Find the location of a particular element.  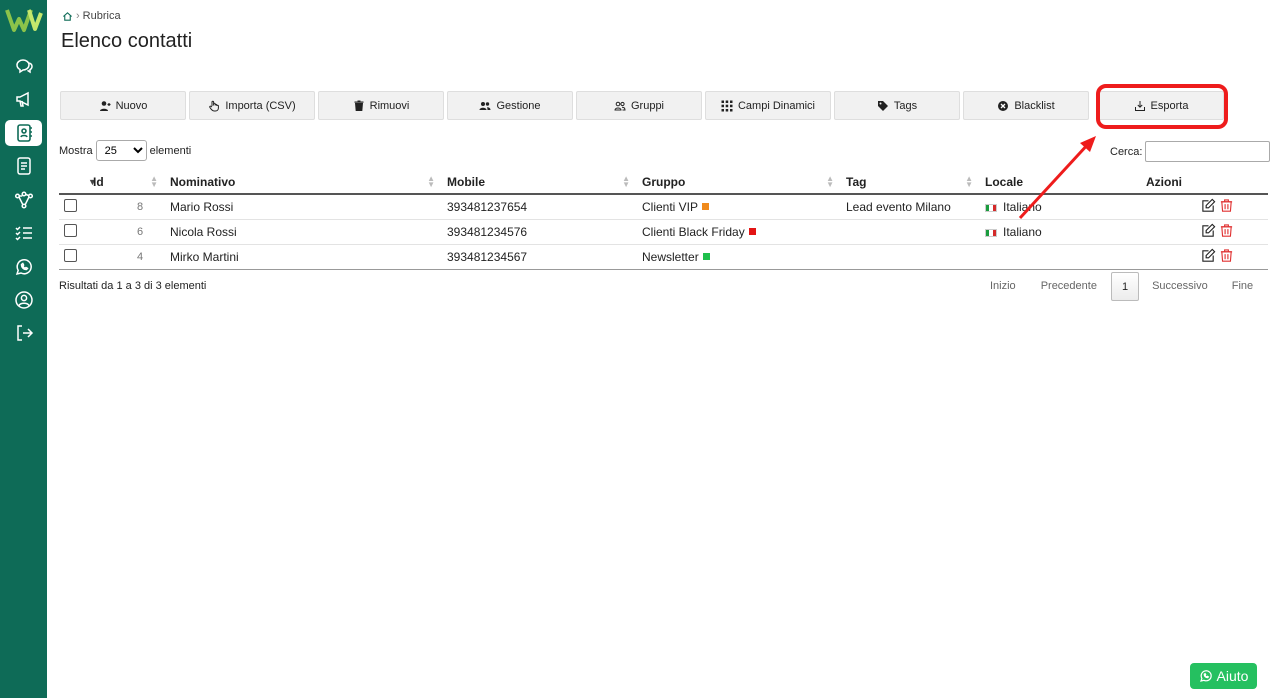

search-label: Cerca: is located at coordinates (1126, 151).